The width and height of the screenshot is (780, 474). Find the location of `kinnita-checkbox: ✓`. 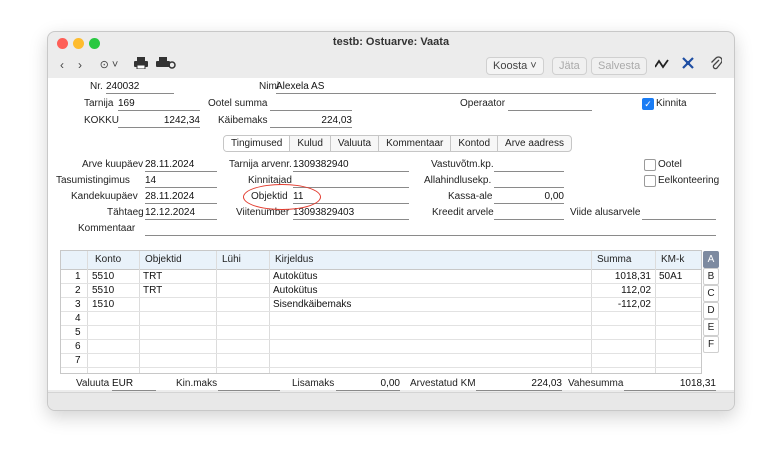

kinnita-checkbox: ✓ is located at coordinates (648, 104).